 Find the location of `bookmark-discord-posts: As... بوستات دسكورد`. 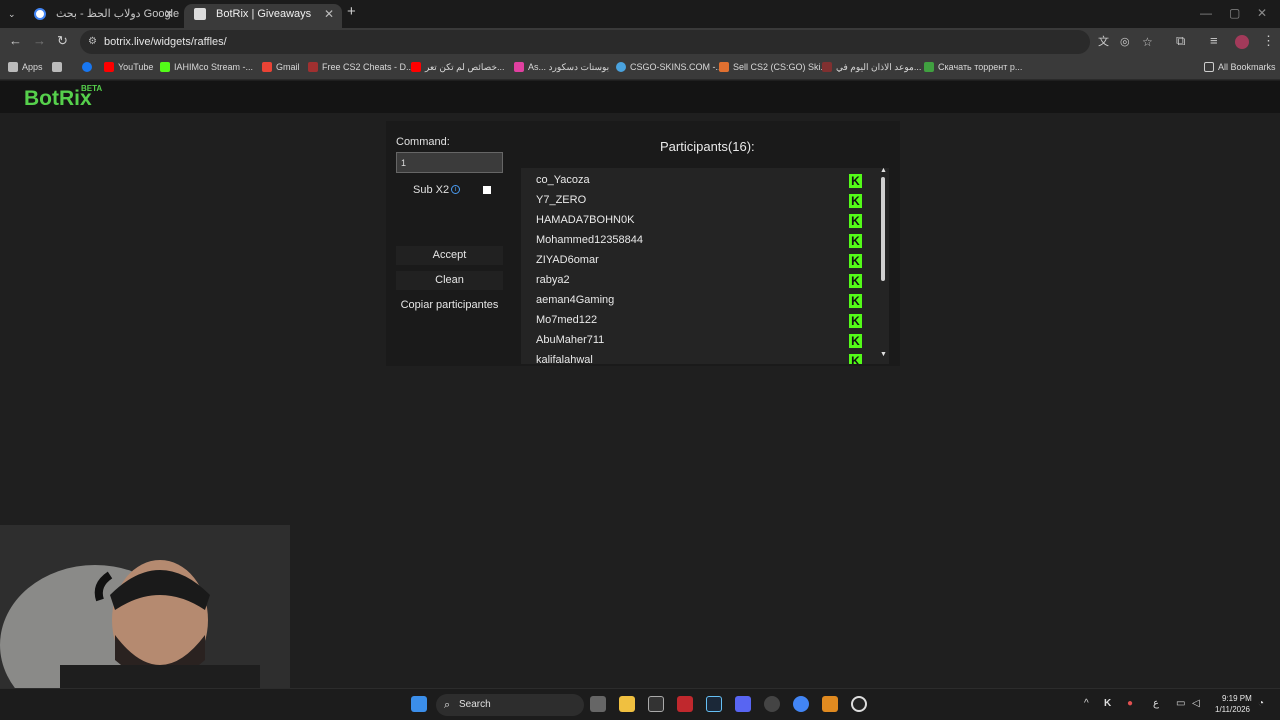

bookmark-discord-posts: As... بوستات دسكورد is located at coordinates (561, 67).